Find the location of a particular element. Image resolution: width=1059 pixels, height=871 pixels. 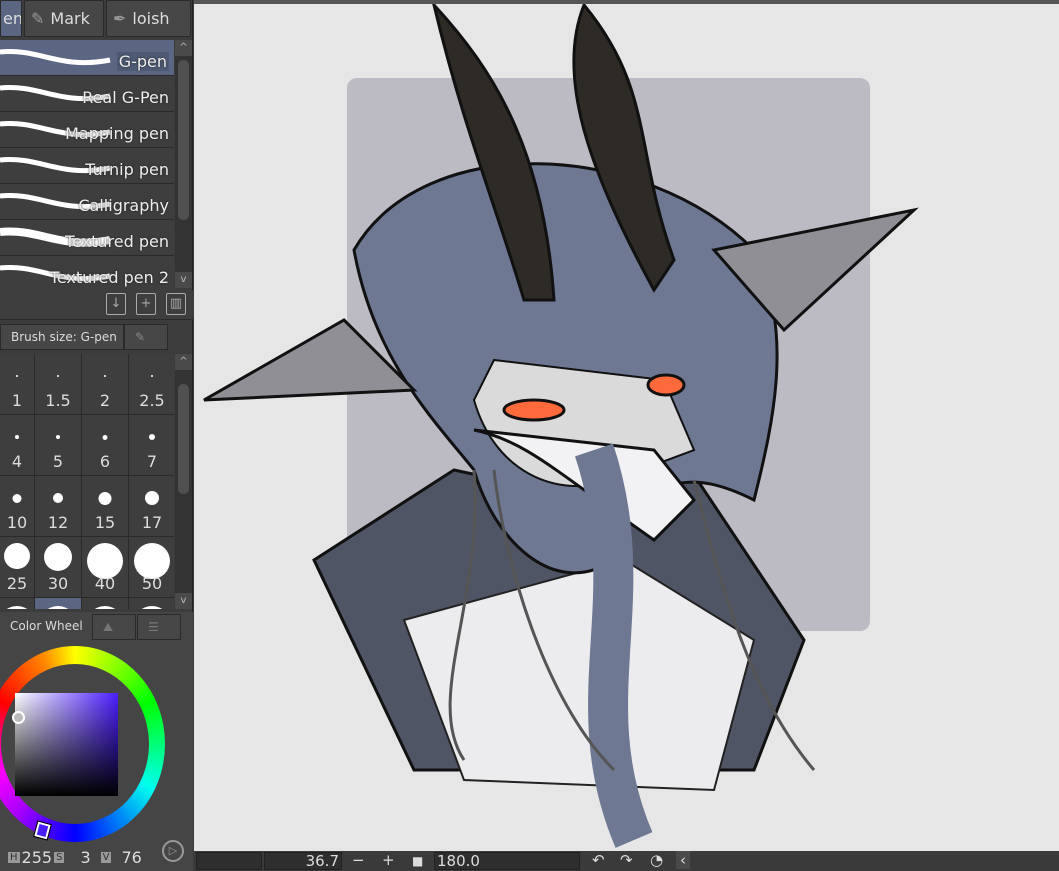

size-label: 25 is located at coordinates (17, 583).